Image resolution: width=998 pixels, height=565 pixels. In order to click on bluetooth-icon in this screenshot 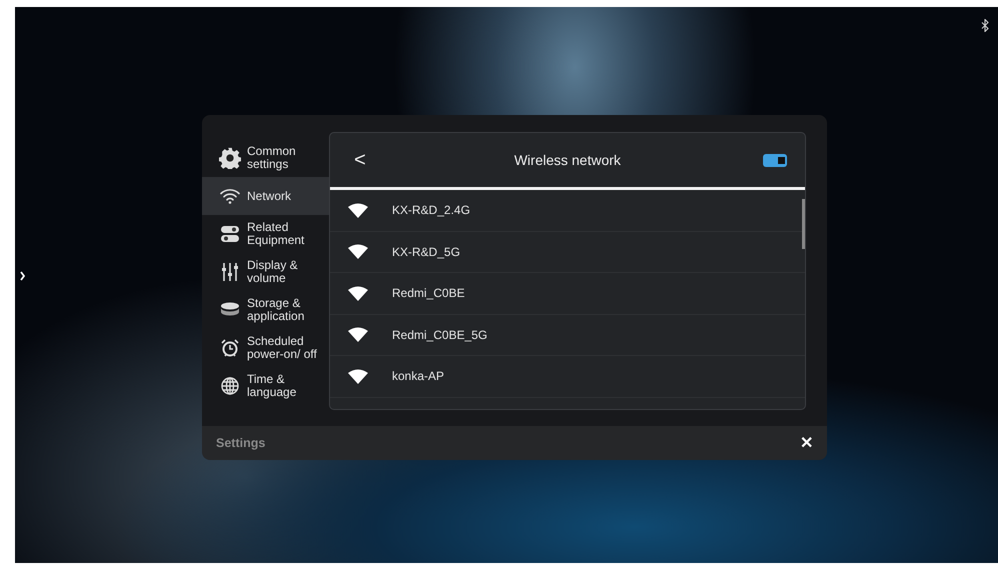, I will do `click(985, 25)`.